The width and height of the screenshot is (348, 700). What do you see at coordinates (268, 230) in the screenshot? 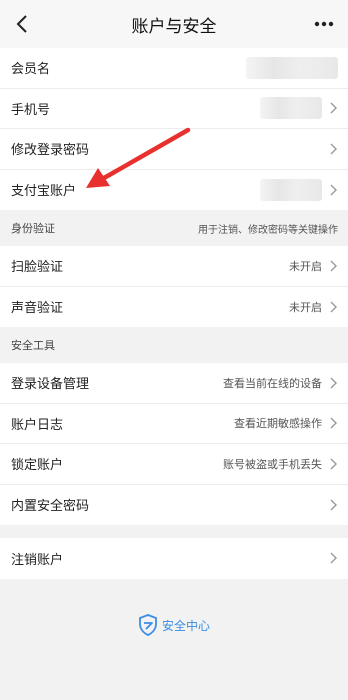
I see `section-note: 用于注销、修改密码等关键操作` at bounding box center [268, 230].